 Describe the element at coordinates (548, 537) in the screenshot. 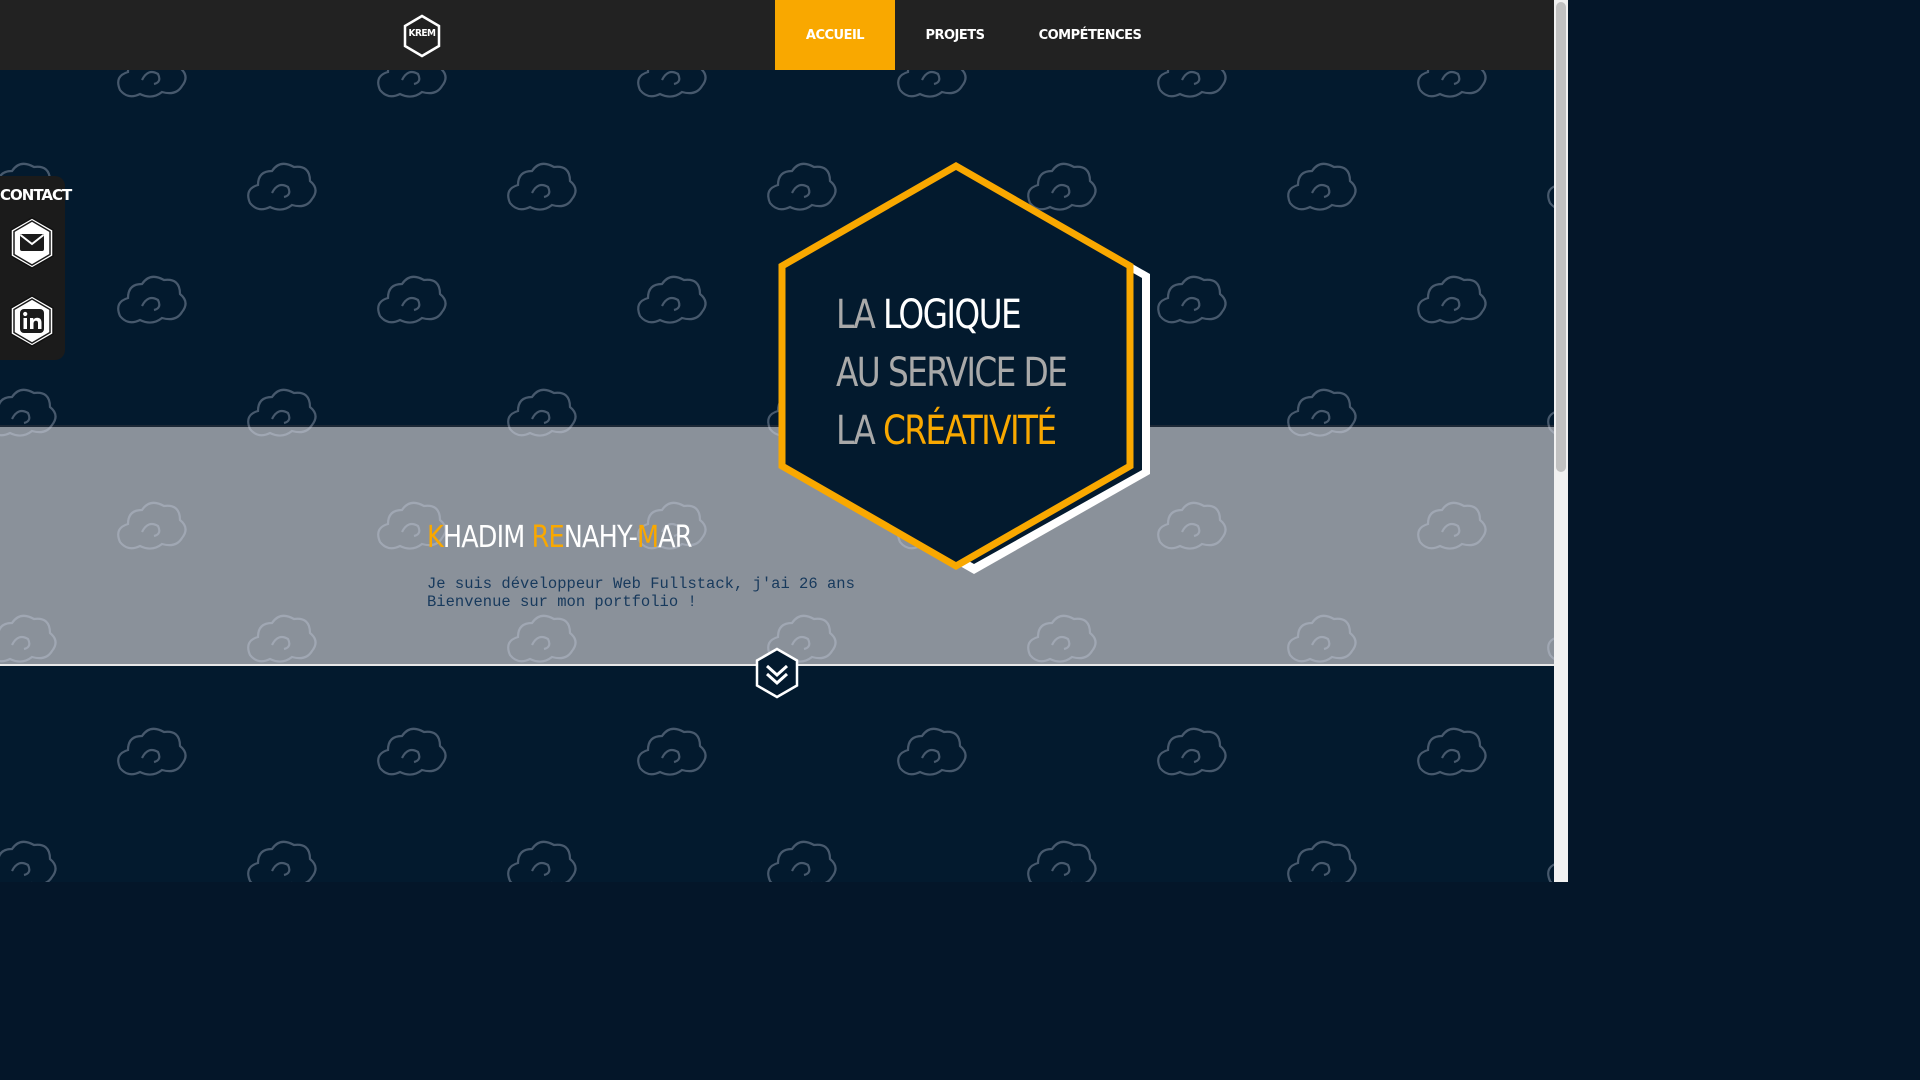

I see `name-initial-re: RE` at that location.